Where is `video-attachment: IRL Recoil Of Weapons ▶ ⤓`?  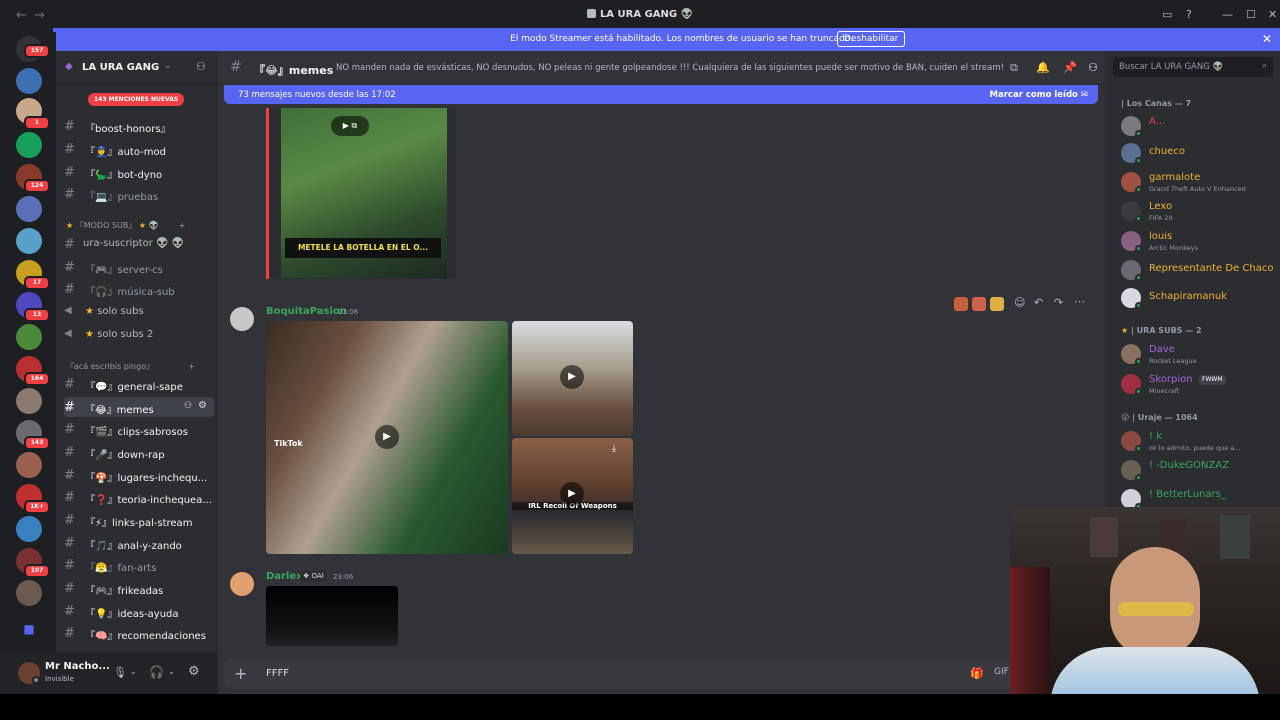 video-attachment: IRL Recoil Of Weapons ▶ ⤓ is located at coordinates (572, 496).